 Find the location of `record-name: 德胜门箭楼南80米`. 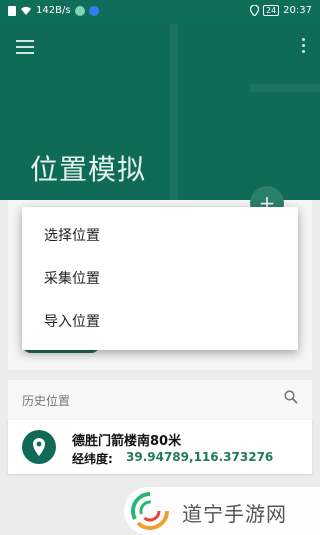

record-name: 德胜门箭楼南80米 is located at coordinates (127, 441).